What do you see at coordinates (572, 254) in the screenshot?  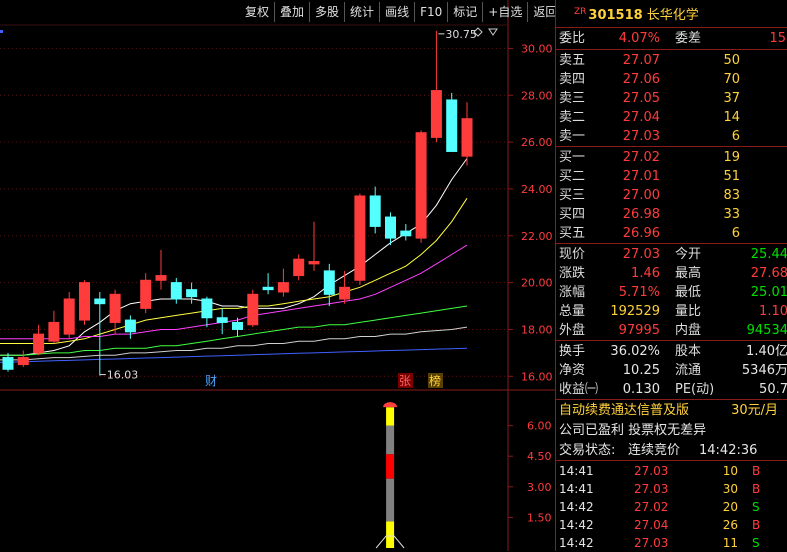 I see `quote-label: 现价` at bounding box center [572, 254].